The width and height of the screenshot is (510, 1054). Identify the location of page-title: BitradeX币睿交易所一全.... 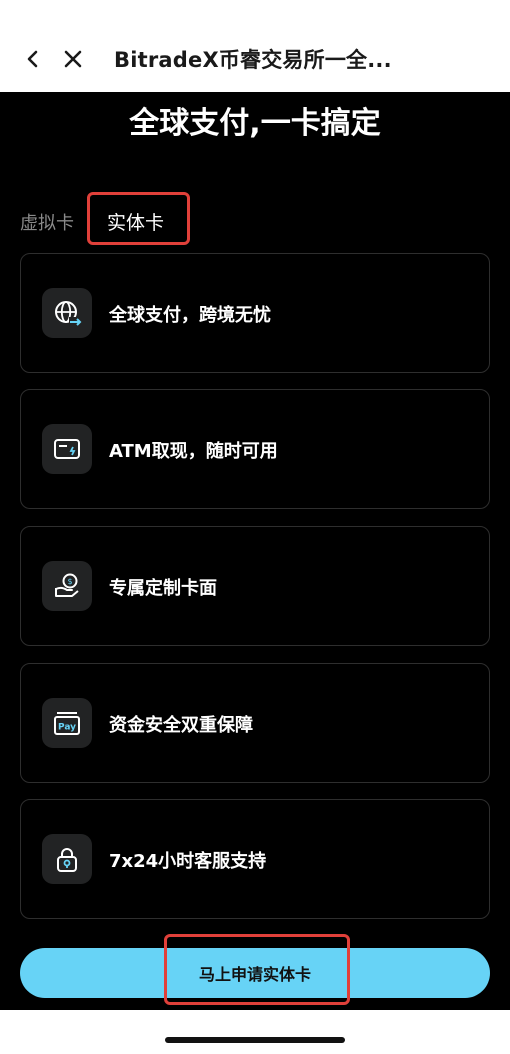
(253, 60).